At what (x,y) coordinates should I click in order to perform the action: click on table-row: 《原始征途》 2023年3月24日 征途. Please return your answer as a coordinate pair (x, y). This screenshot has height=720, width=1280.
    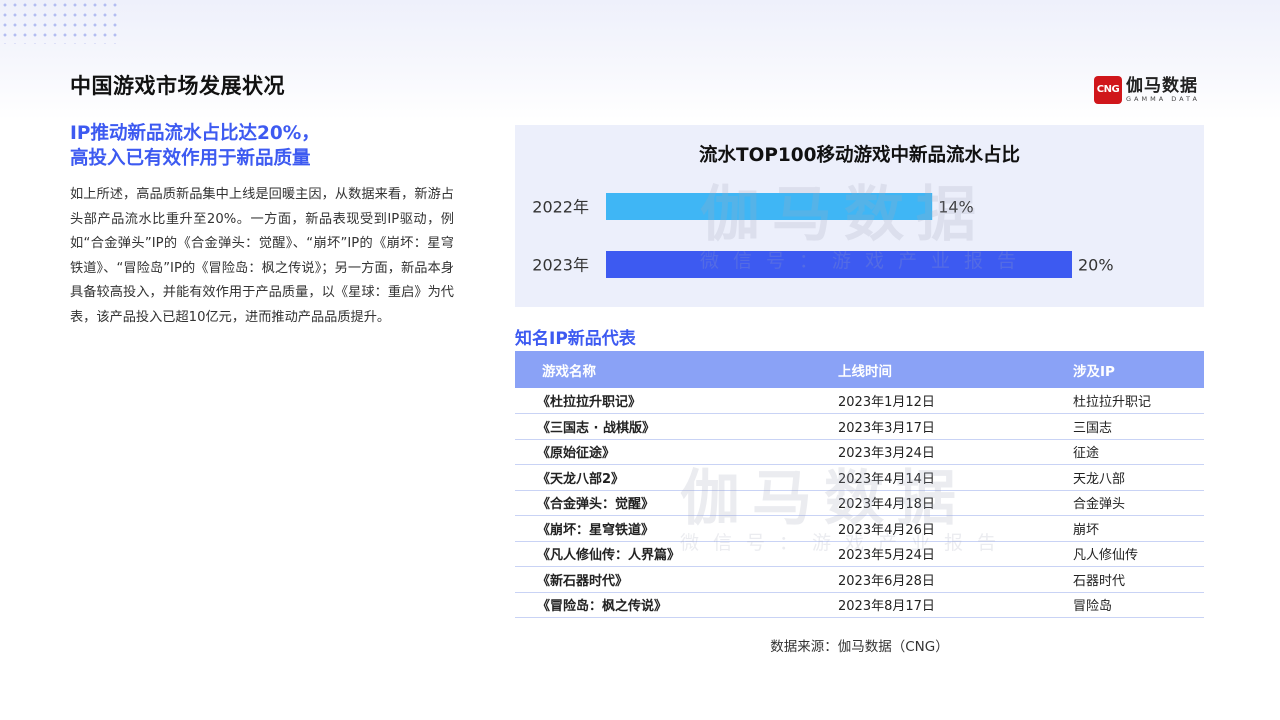
    Looking at the image, I should click on (859, 452).